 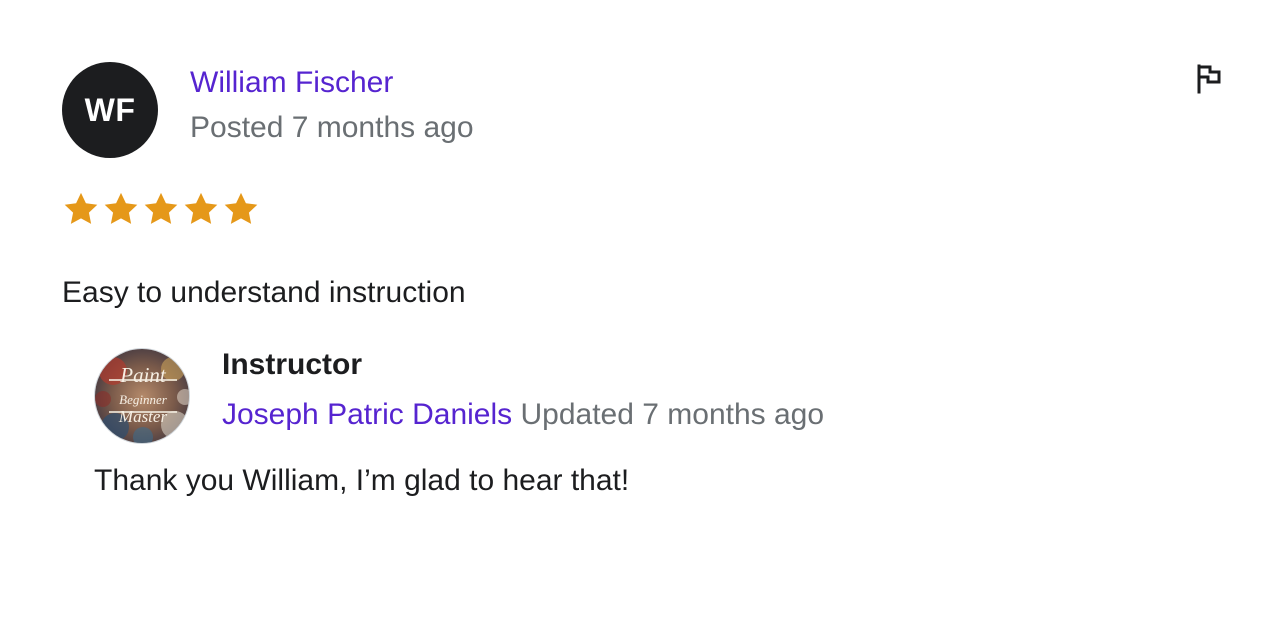 I want to click on logo-lettering: Beginner, so click(x=143, y=399).